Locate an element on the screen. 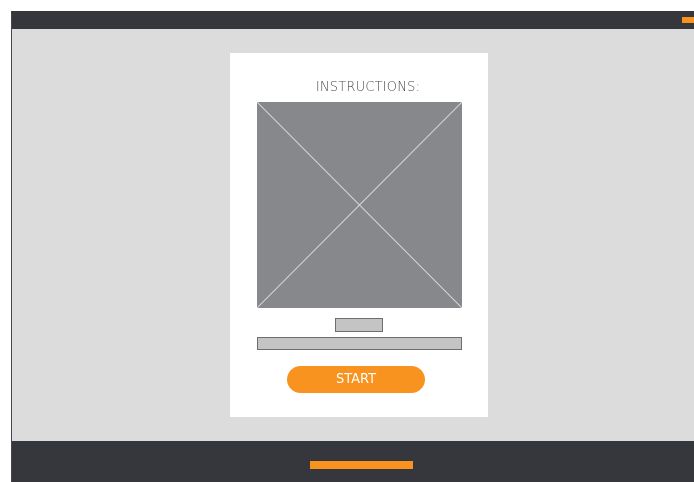  top-bar is located at coordinates (353, 20).